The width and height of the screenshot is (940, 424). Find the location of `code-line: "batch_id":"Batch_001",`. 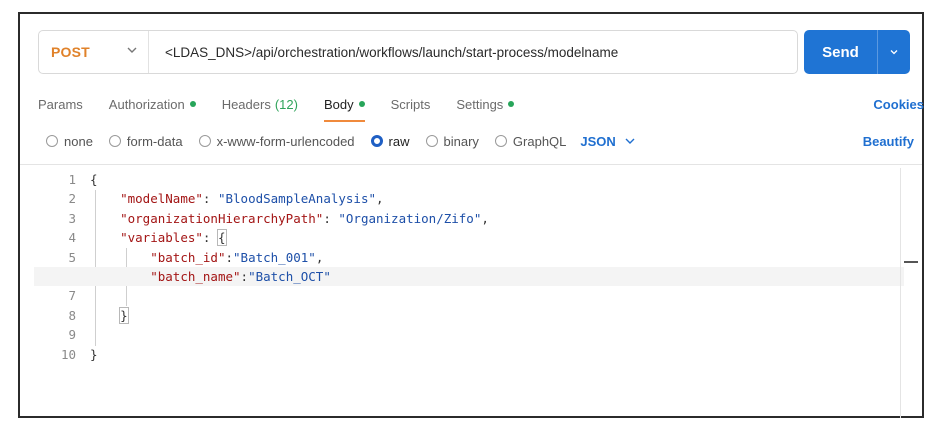

code-line: "batch_id":"Batch_001", is located at coordinates (237, 257).